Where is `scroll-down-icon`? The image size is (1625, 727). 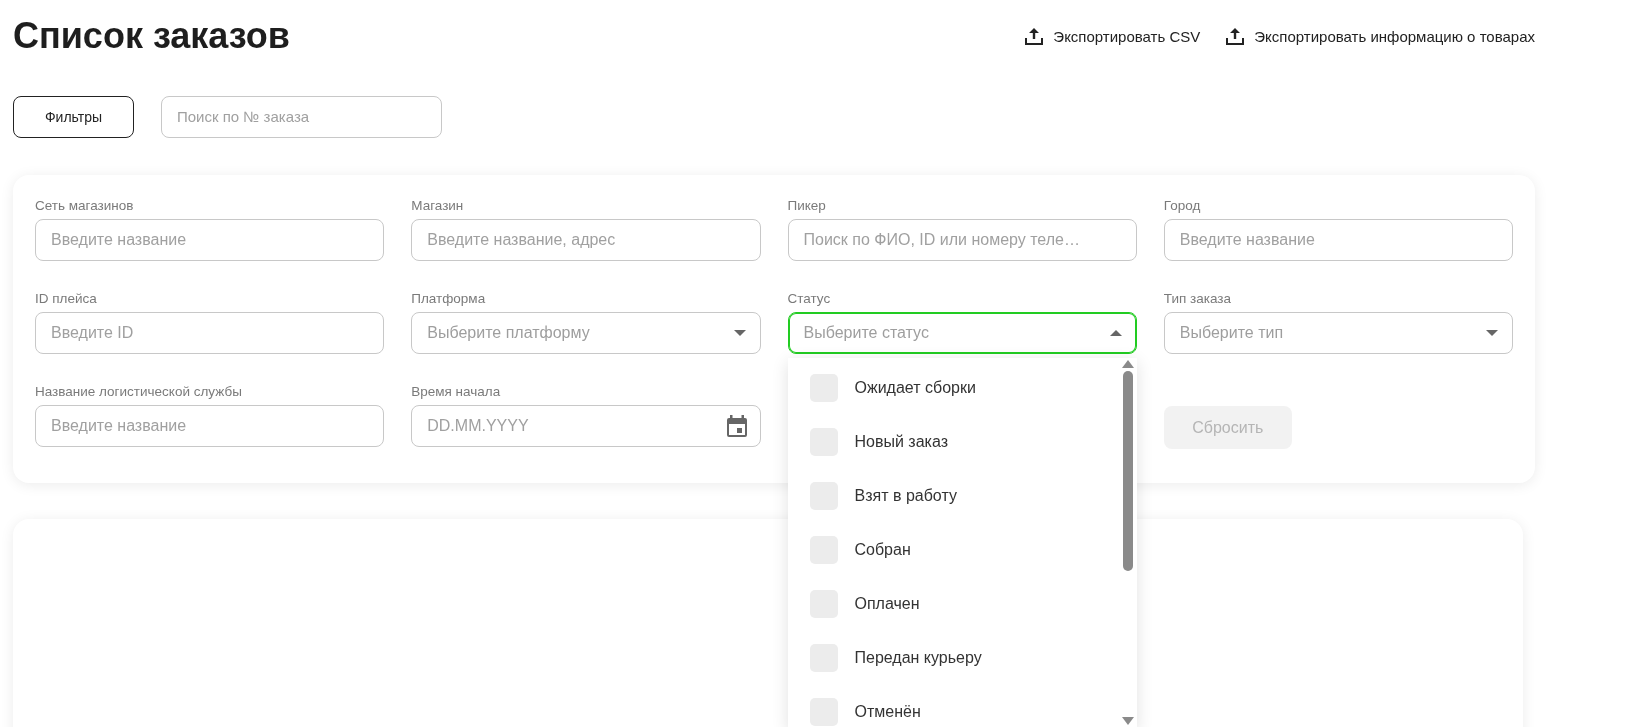
scroll-down-icon is located at coordinates (1127, 721).